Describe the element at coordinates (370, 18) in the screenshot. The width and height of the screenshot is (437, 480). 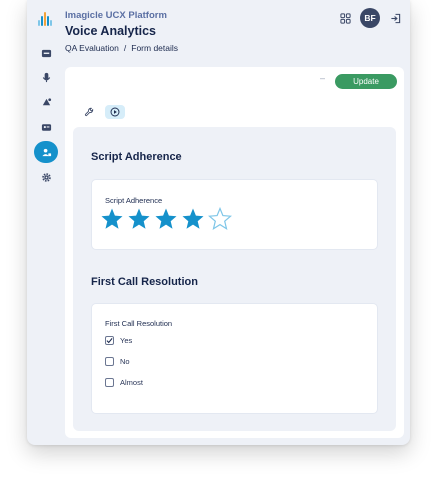
I see `user-avatar: BF` at that location.